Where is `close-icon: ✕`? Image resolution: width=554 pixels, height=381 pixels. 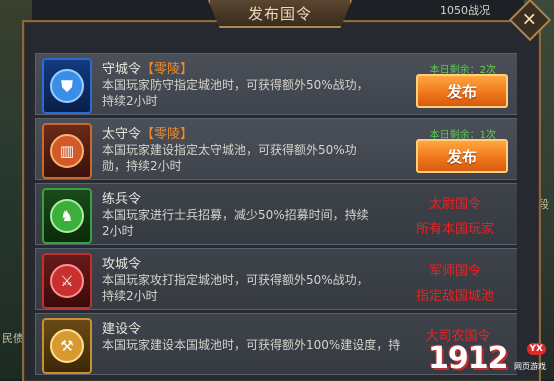
close-icon: ✕ is located at coordinates (530, 20).